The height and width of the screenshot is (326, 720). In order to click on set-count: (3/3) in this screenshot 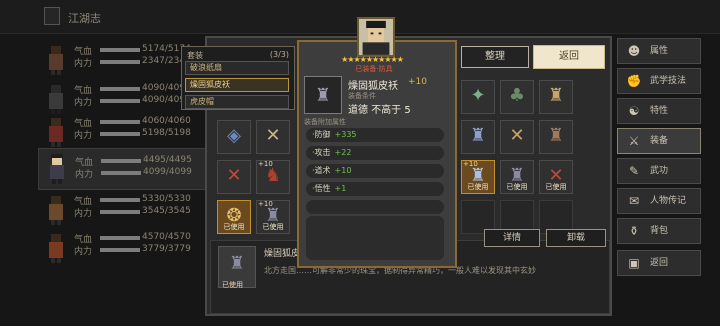, I will do `click(279, 54)`.